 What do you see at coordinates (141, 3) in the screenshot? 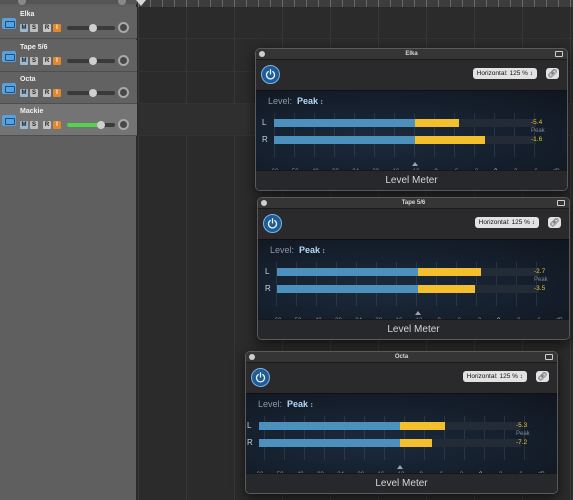
I see `playhead-marker` at bounding box center [141, 3].